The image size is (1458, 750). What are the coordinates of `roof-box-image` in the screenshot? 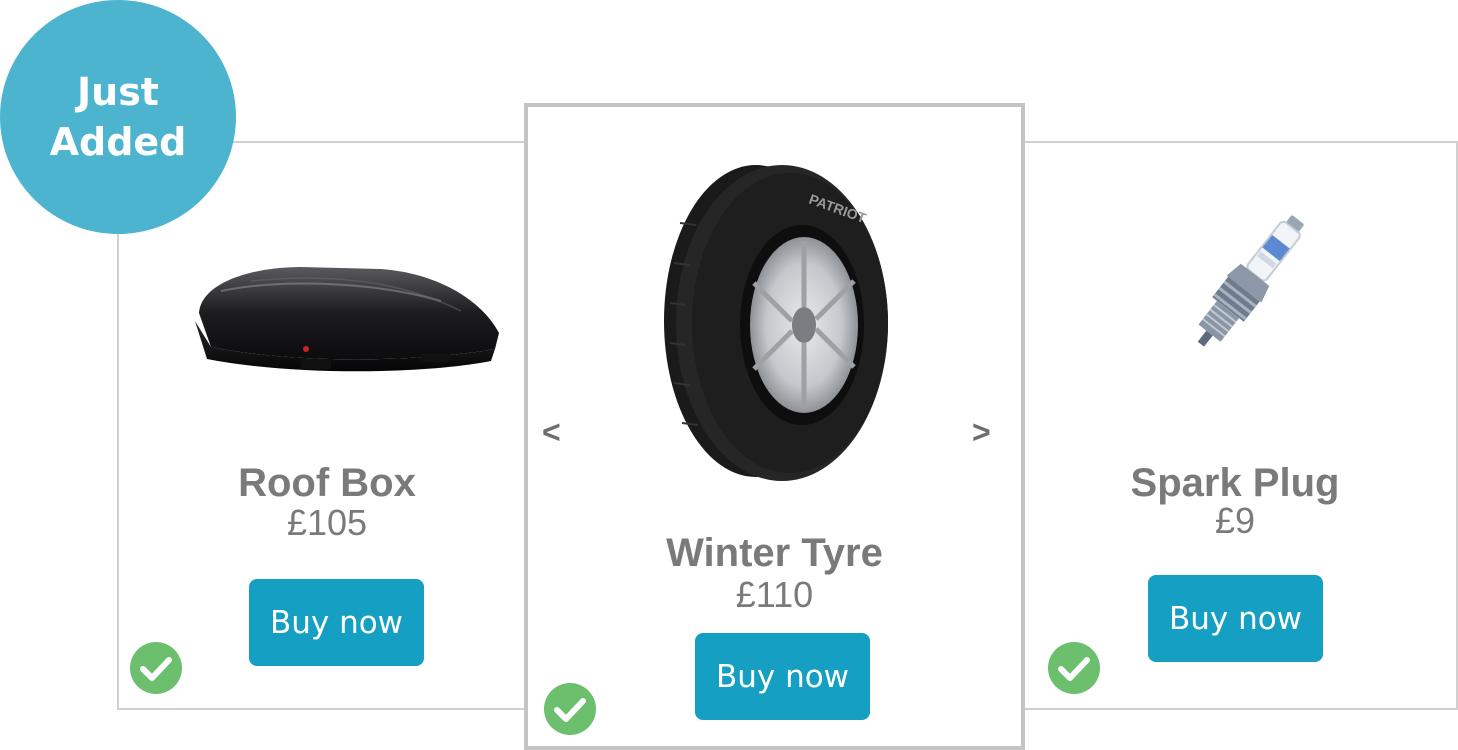 It's located at (347, 319).